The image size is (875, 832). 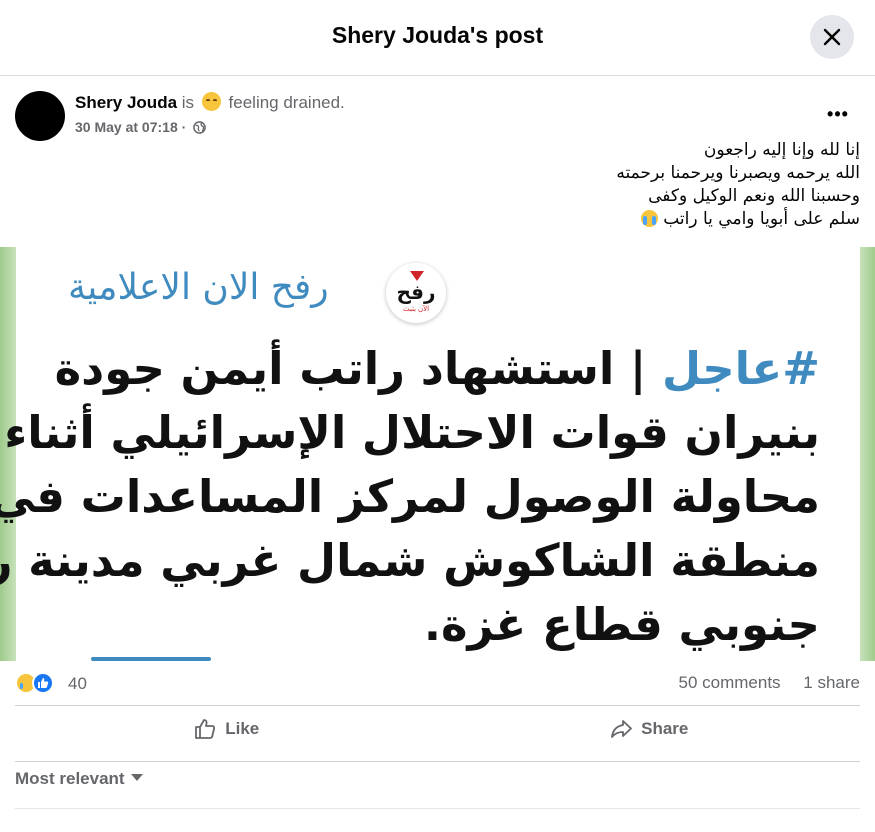 What do you see at coordinates (649, 218) in the screenshot?
I see `crying-face-icon` at bounding box center [649, 218].